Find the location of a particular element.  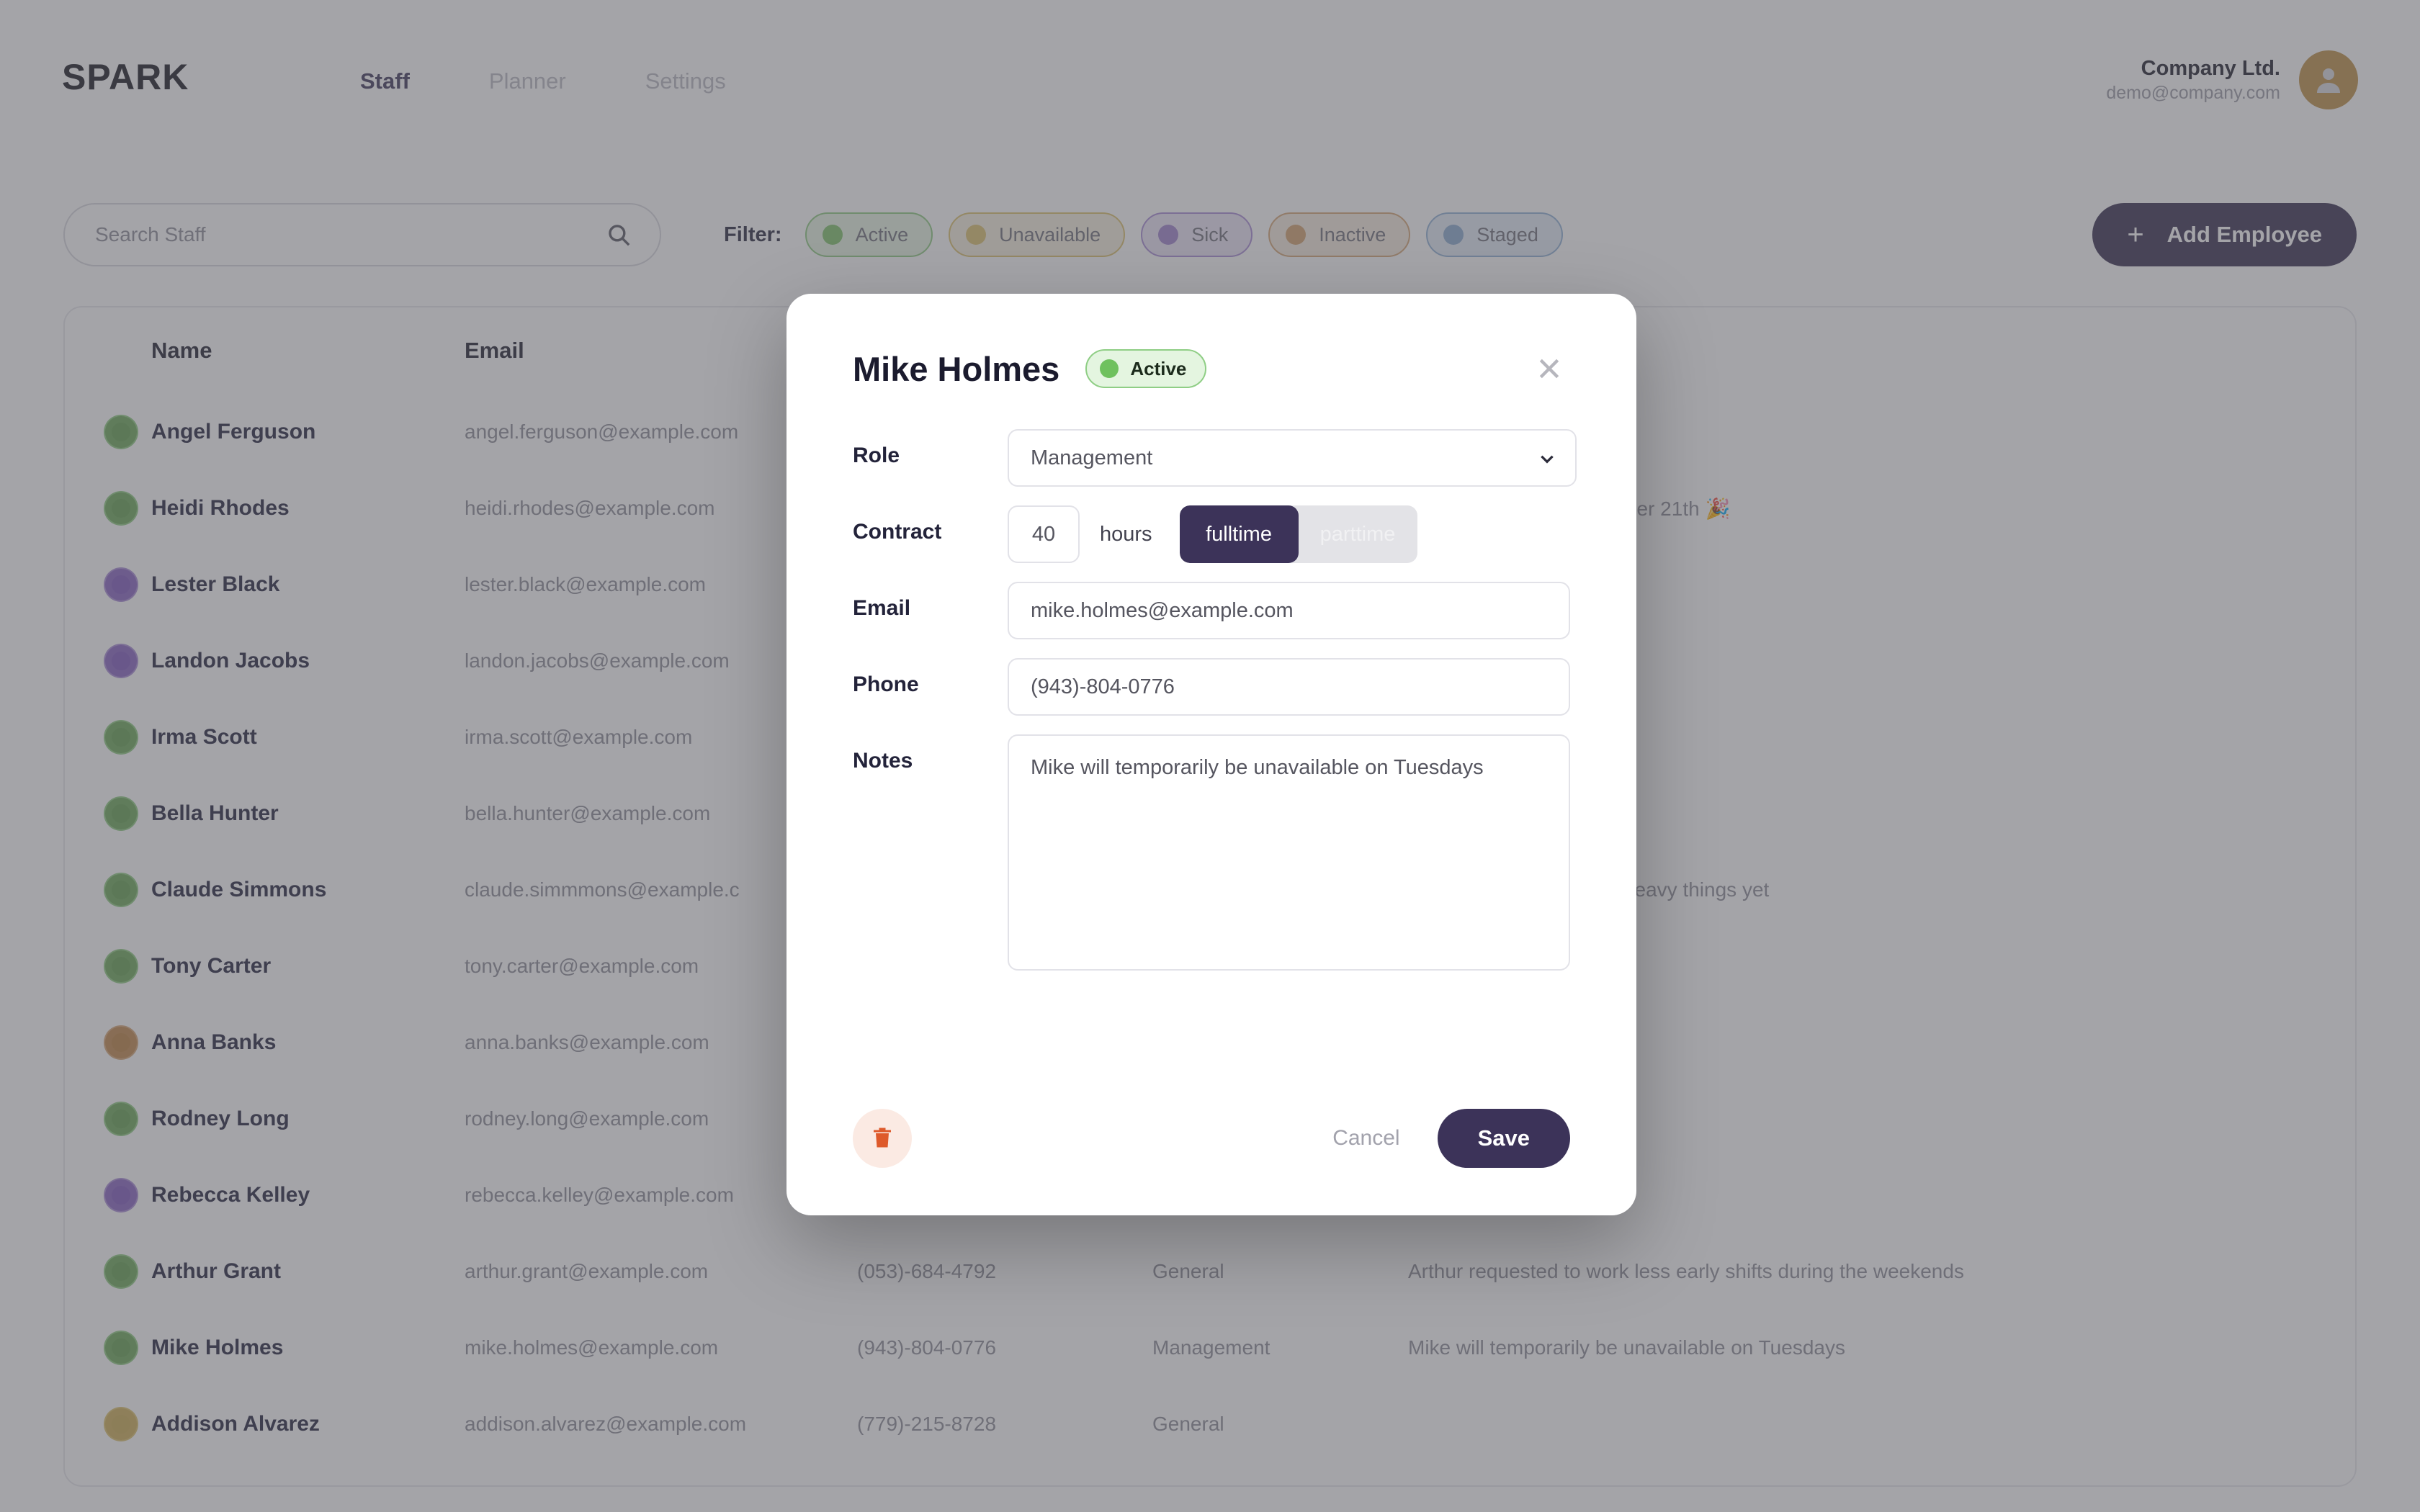

status-badge: Active is located at coordinates (1146, 368).